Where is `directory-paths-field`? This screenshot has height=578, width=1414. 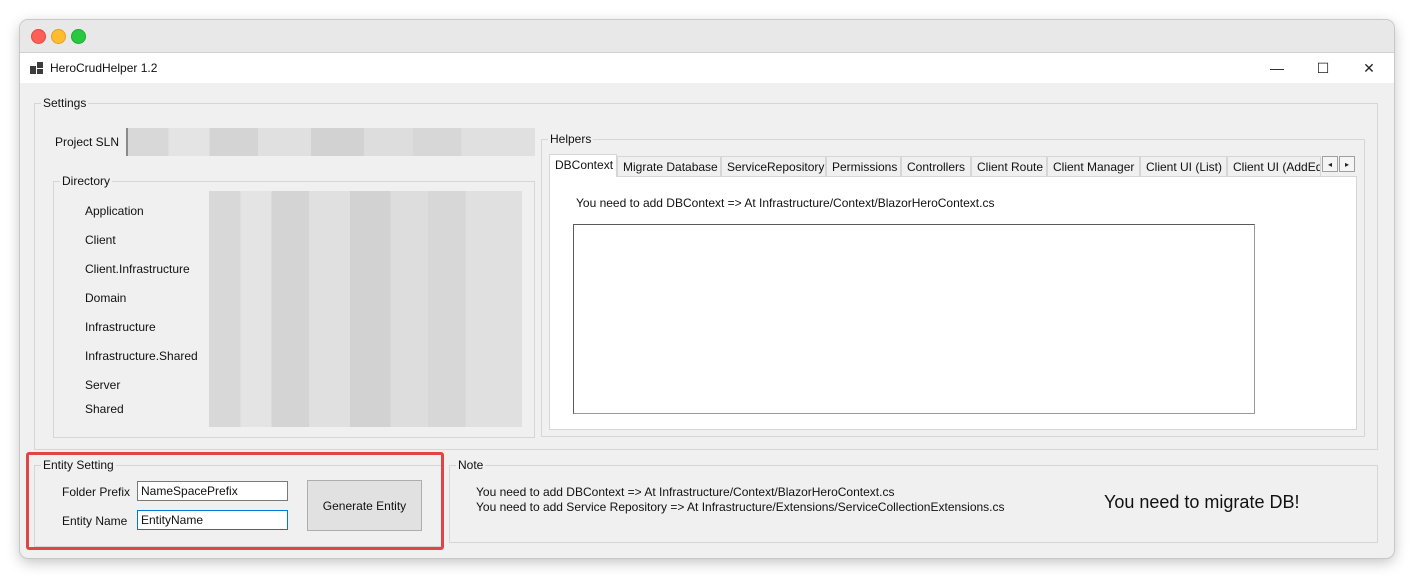
directory-paths-field is located at coordinates (365, 309).